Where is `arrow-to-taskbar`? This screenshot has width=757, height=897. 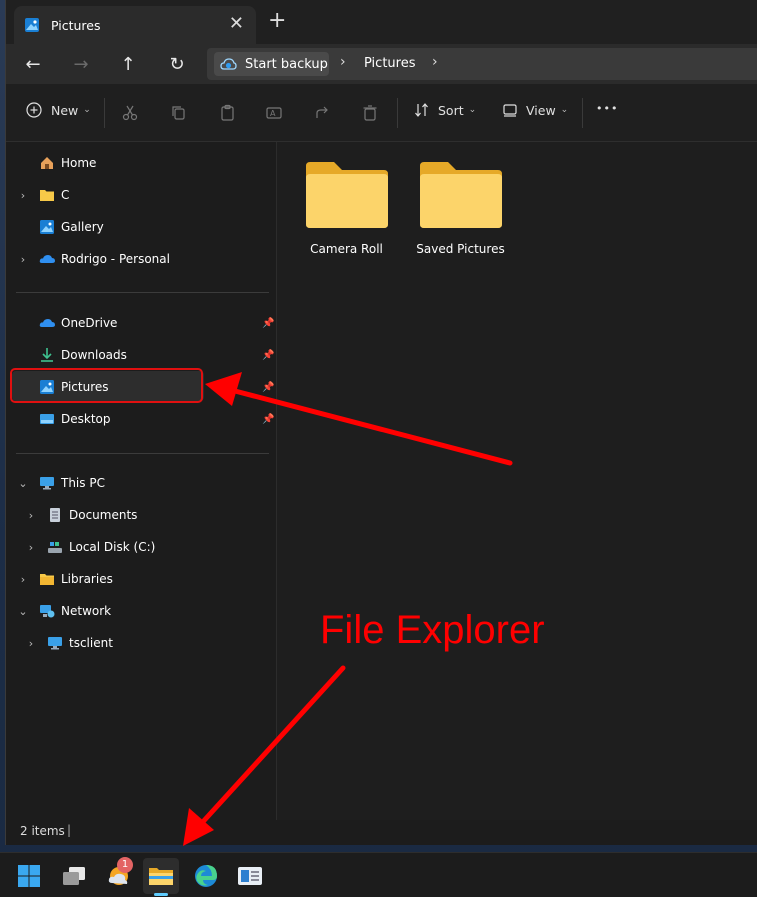
arrow-to-taskbar is located at coordinates (264, 755).